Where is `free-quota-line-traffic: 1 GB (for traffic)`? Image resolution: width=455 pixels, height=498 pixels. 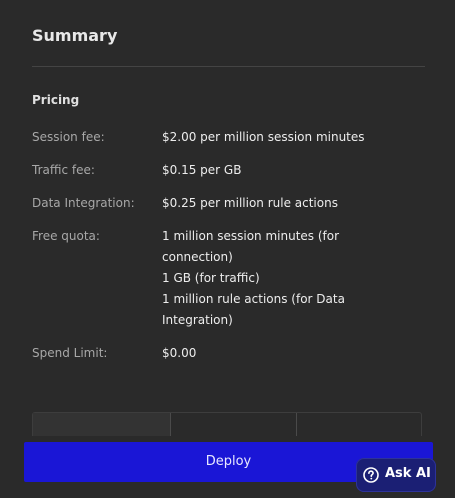
free-quota-line-traffic: 1 GB (for traffic) is located at coordinates (211, 278).